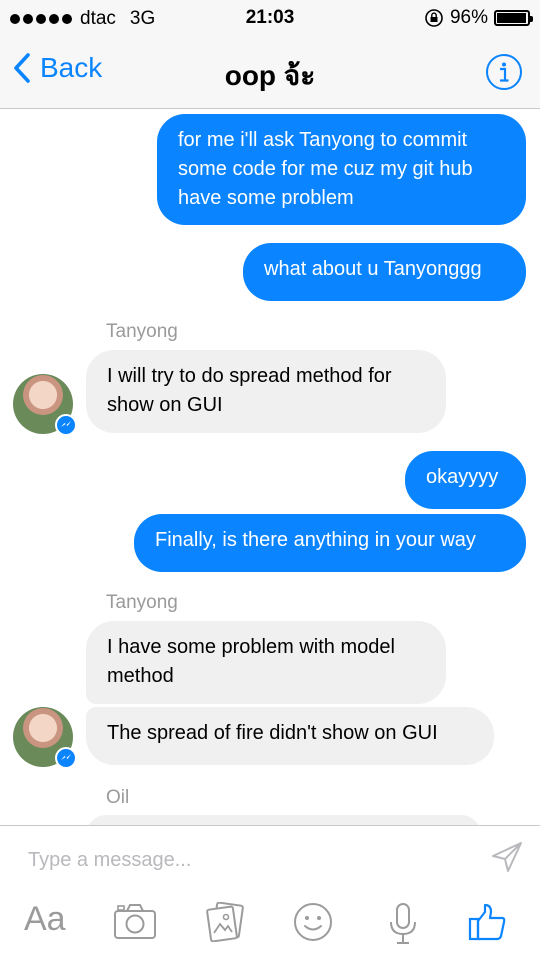  What do you see at coordinates (270, 926) in the screenshot?
I see `composer-toolbar: Aa` at bounding box center [270, 926].